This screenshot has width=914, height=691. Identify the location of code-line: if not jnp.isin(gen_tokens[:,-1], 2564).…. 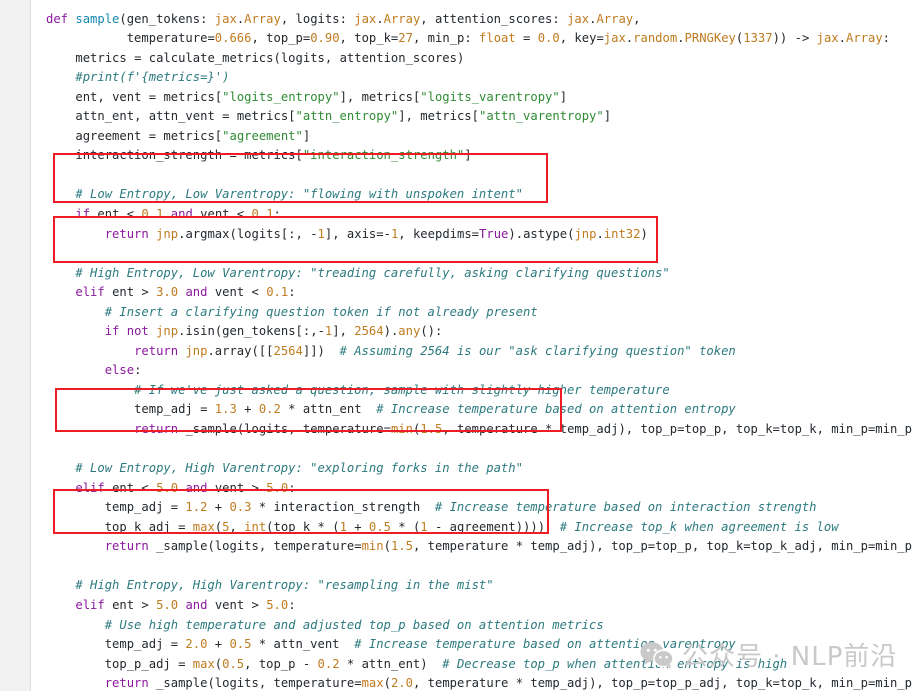
(273, 331).